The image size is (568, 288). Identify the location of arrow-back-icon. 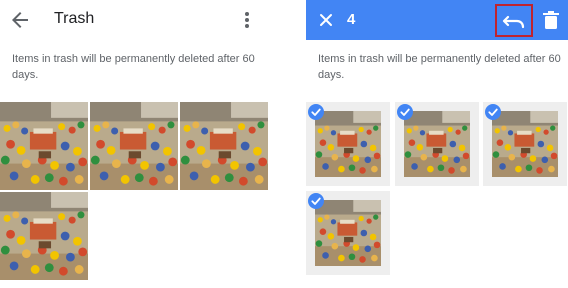
(20, 20).